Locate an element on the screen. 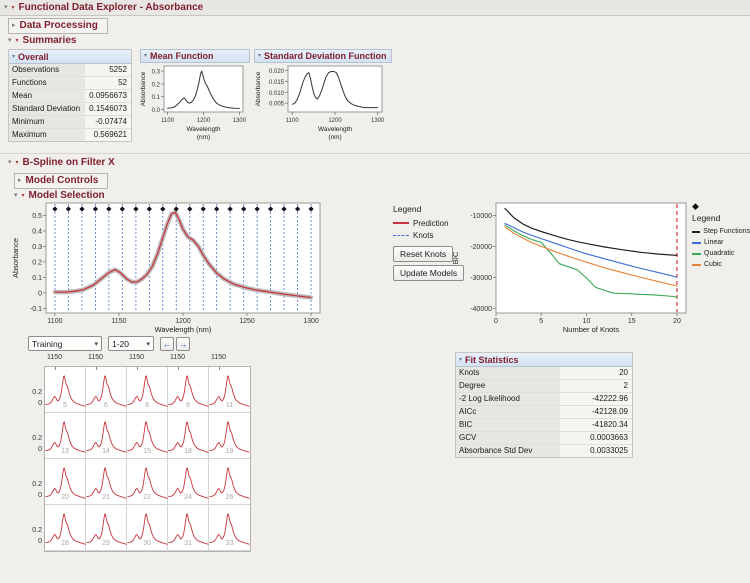 The width and height of the screenshot is (750, 583). svg-text: -10000 is located at coordinates (481, 216).